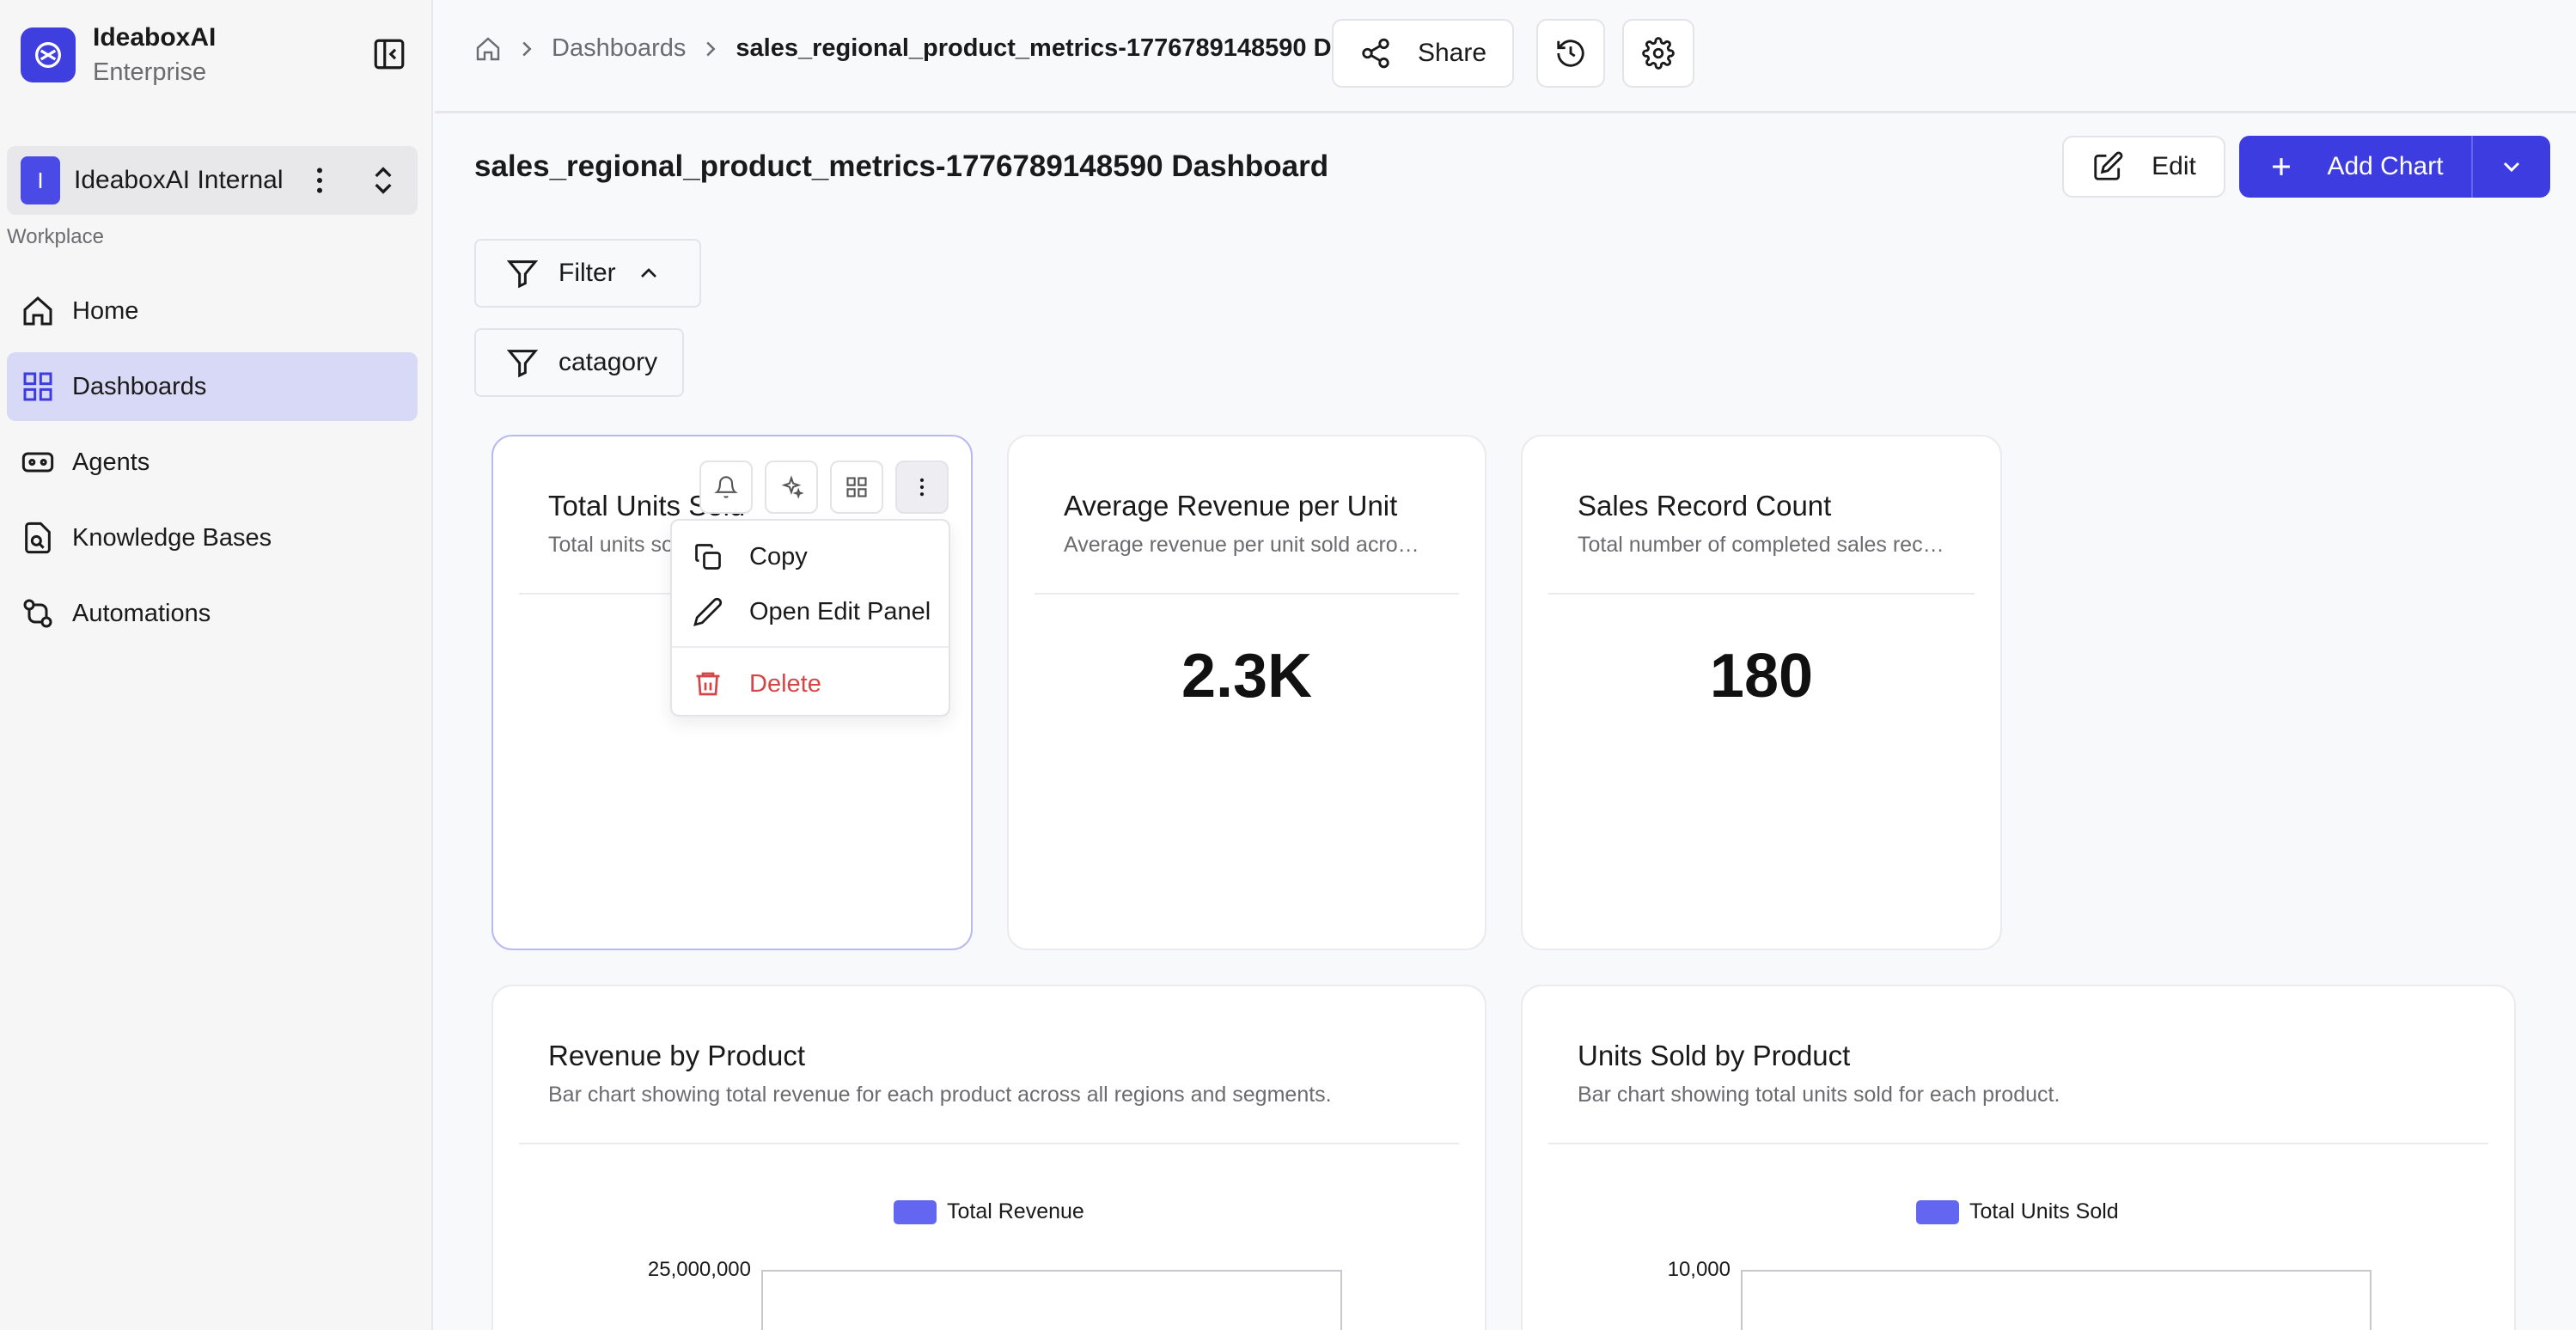  I want to click on sidebar-collapse-icon, so click(389, 54).